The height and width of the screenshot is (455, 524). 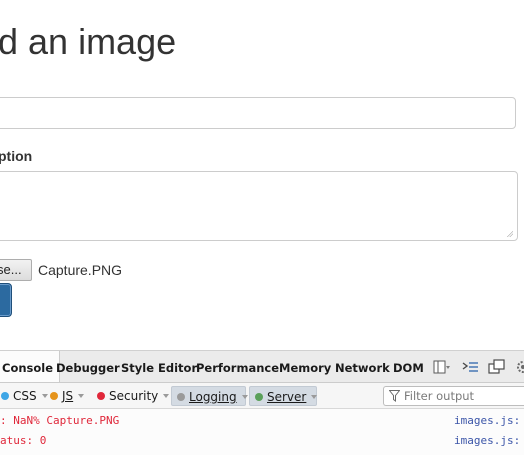 I want to click on tab-network: Network, so click(x=362, y=366).